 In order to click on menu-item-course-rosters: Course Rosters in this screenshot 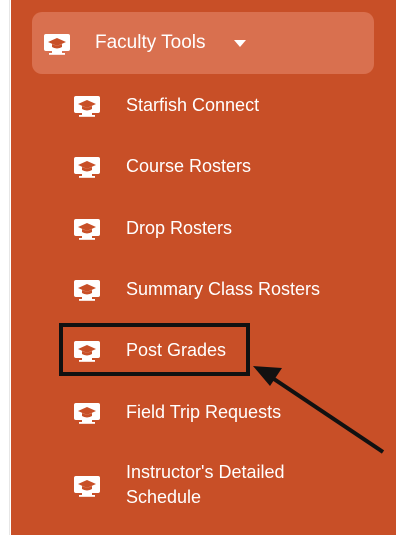, I will do `click(221, 166)`.